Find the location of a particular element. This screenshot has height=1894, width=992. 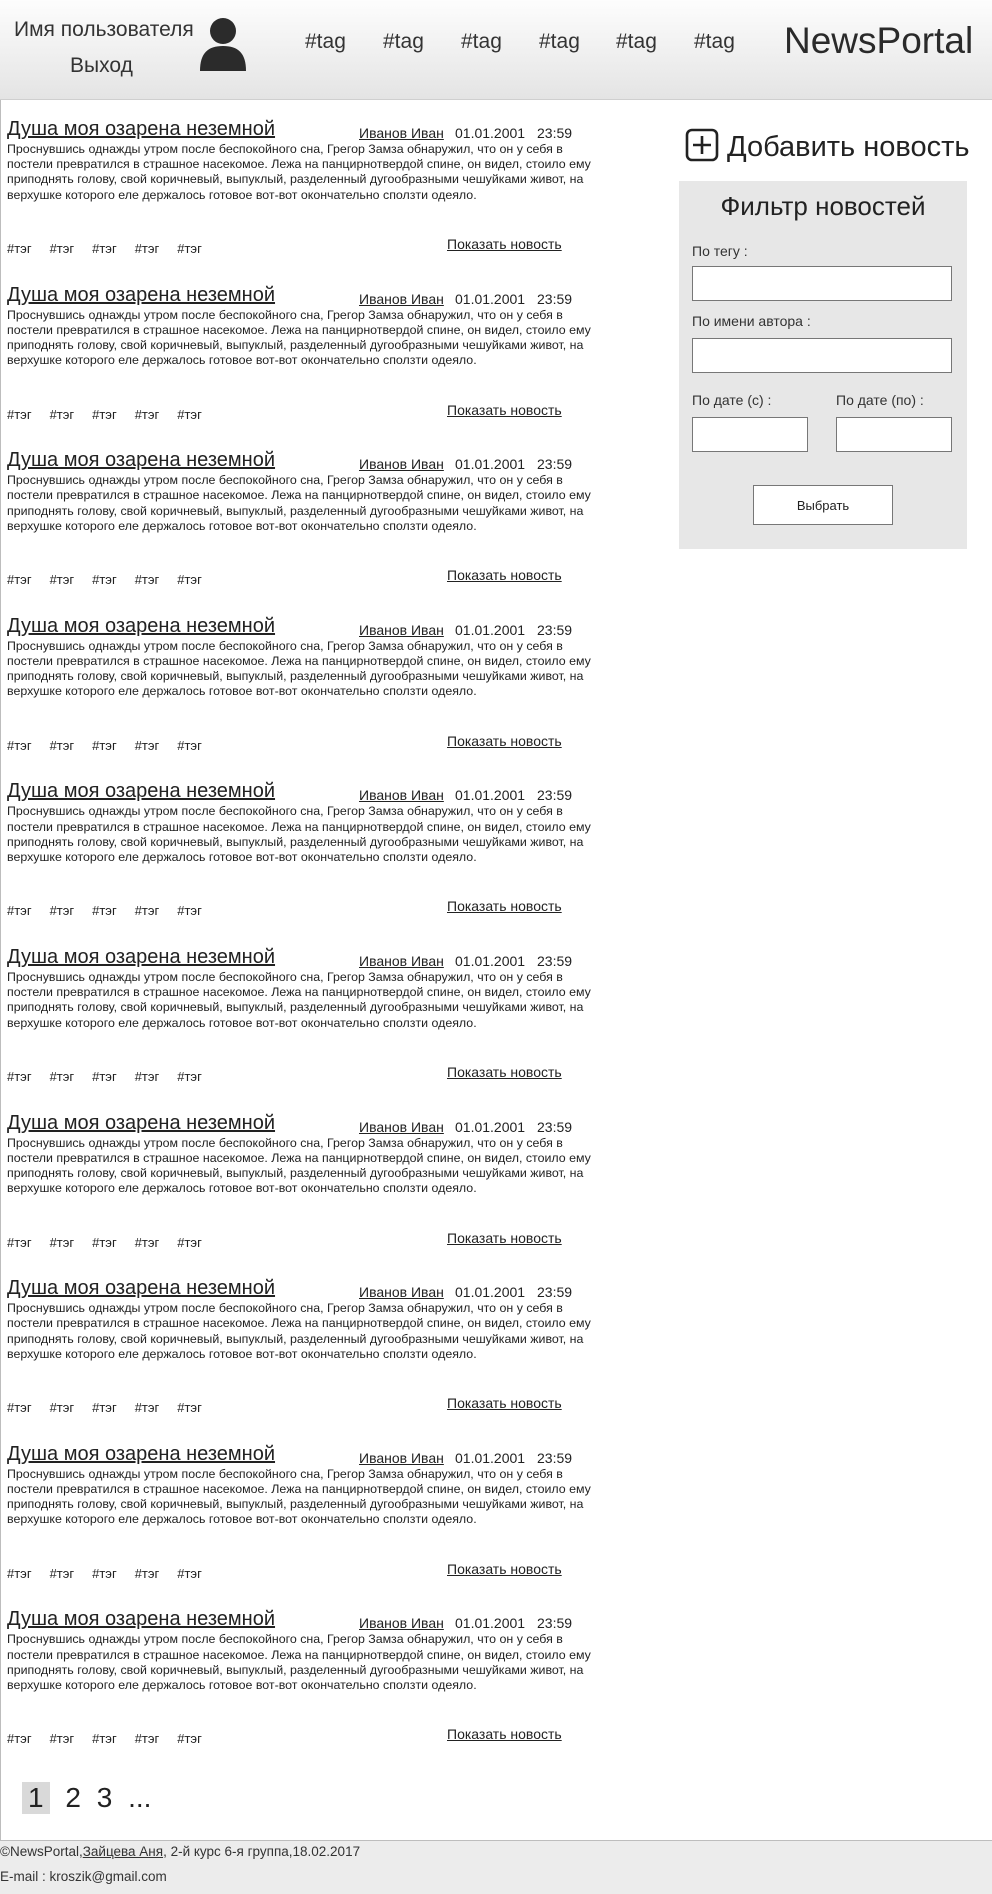

date-from-input is located at coordinates (750, 434).